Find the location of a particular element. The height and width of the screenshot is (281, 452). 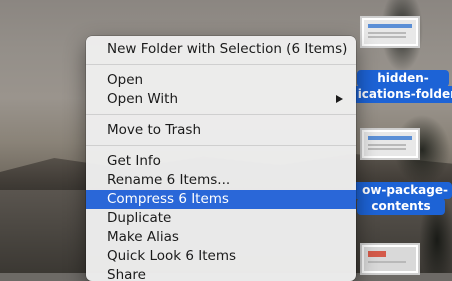

thumbnail-red-header is located at coordinates (377, 254).